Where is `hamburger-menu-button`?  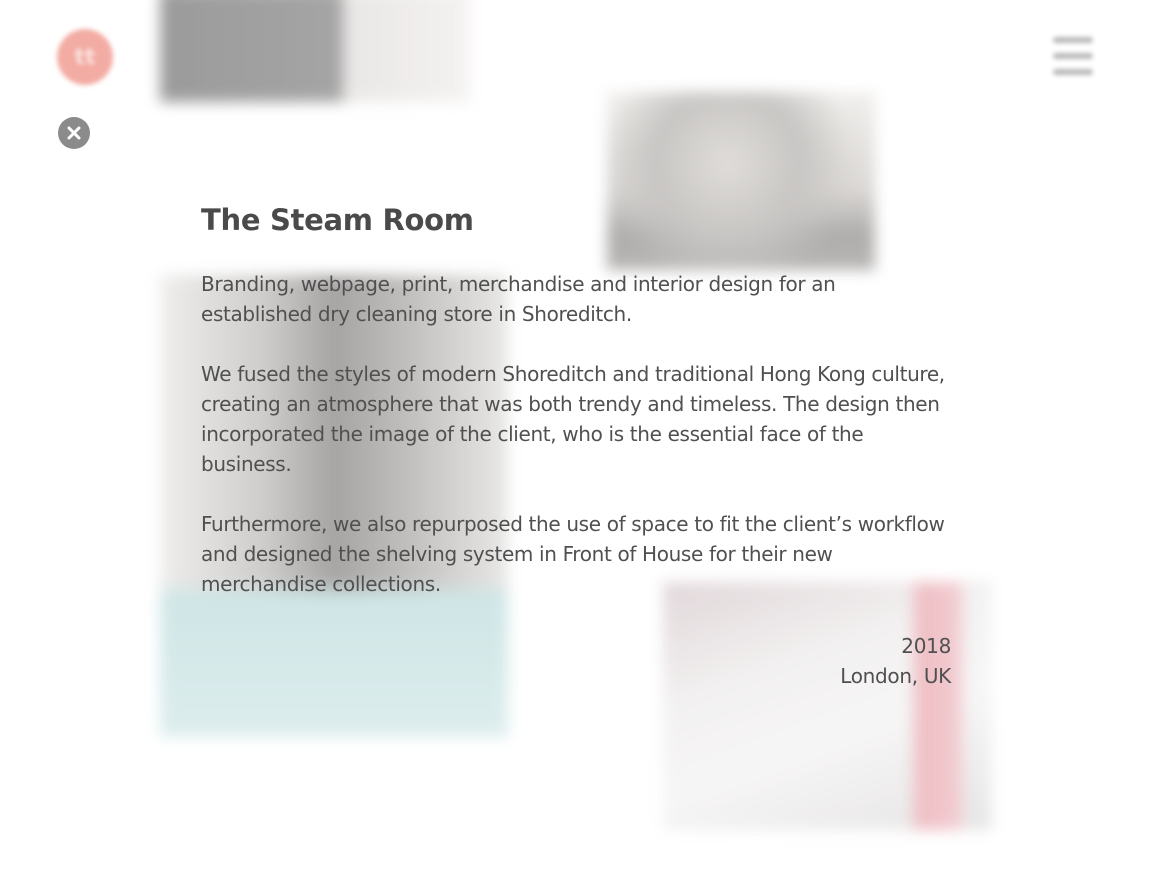 hamburger-menu-button is located at coordinates (1073, 56).